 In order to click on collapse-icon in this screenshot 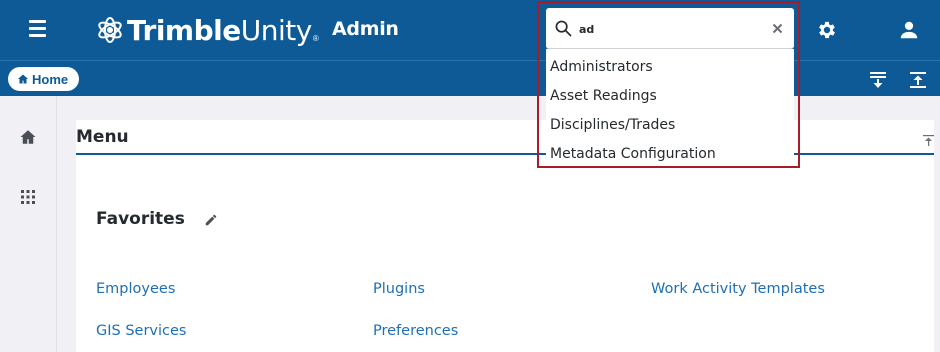, I will do `click(928, 141)`.